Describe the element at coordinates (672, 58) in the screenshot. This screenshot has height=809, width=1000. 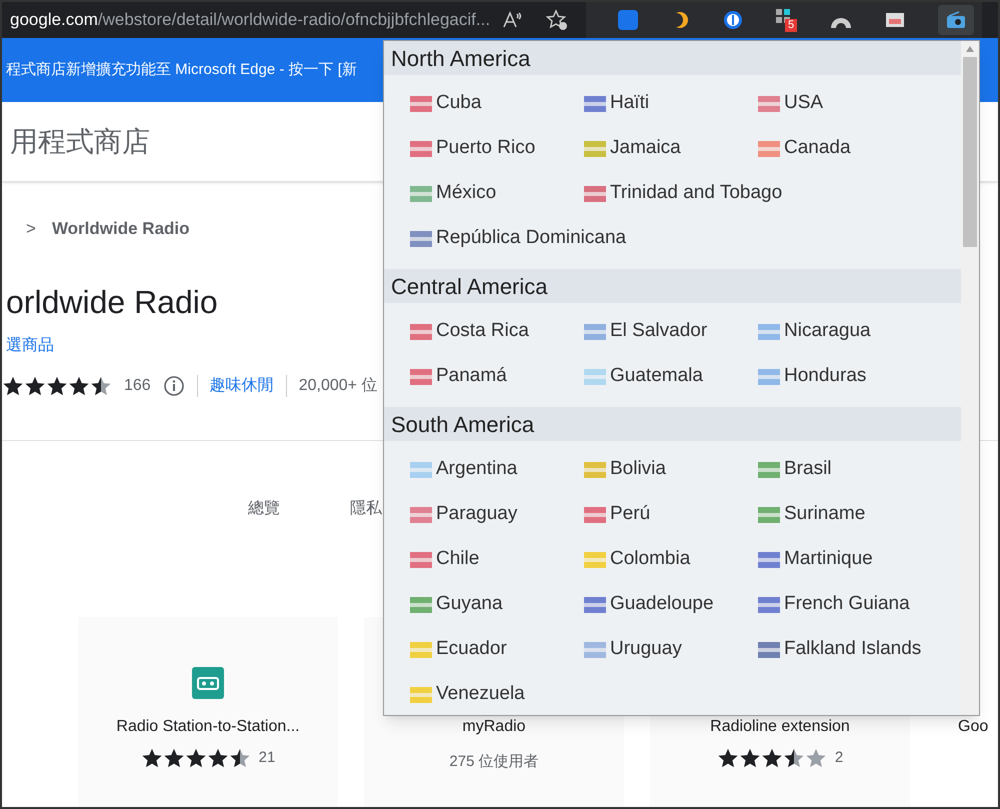
I see `region-header: North America` at that location.